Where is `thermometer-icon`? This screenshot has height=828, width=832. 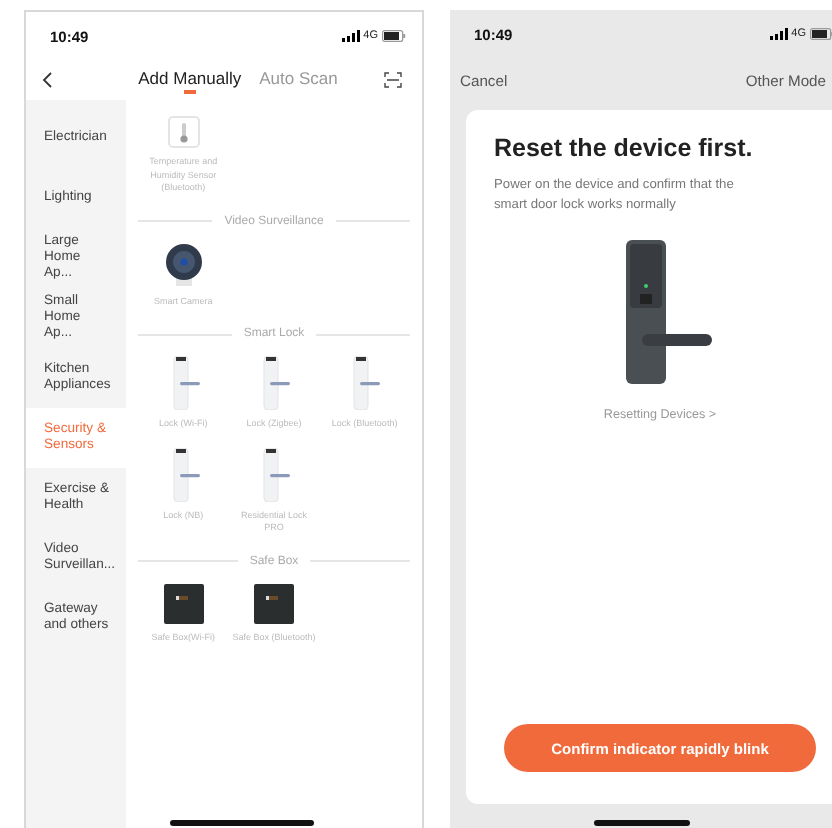 thermometer-icon is located at coordinates (183, 132).